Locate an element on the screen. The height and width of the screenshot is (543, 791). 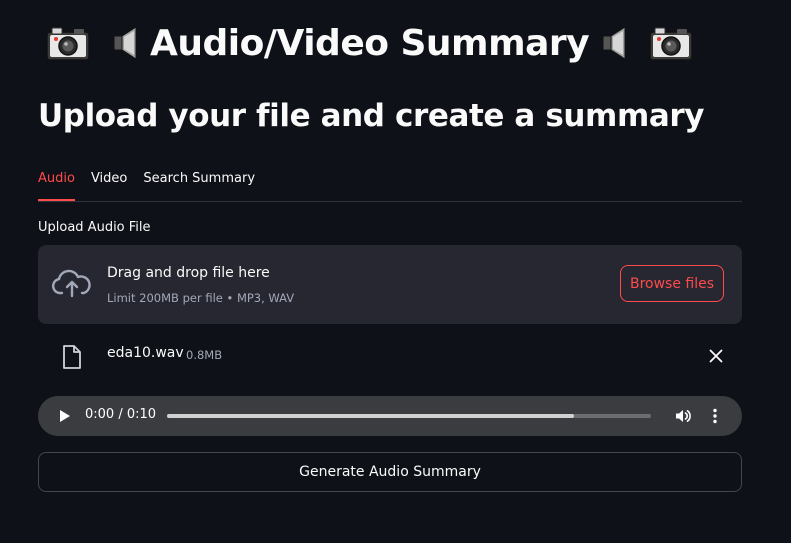
dropzone-limit-text: Limit 200MB per file • MP3, WAV is located at coordinates (201, 298).